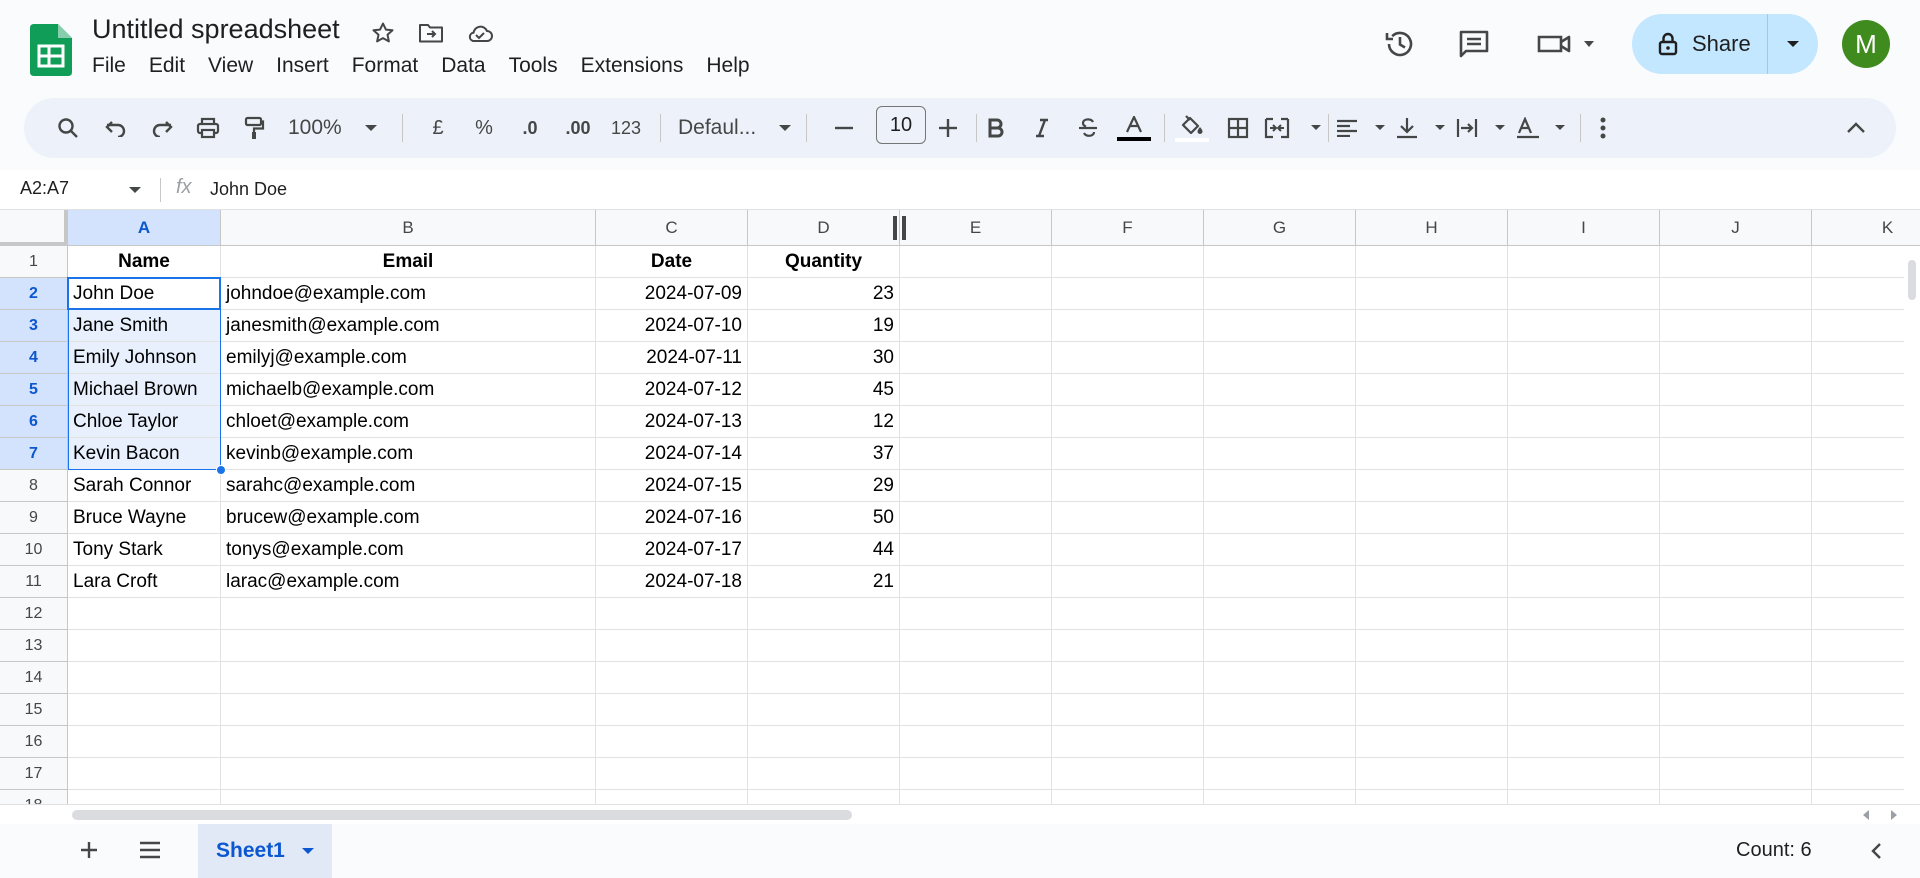 This screenshot has height=878, width=1920. I want to click on print-icon, so click(208, 128).